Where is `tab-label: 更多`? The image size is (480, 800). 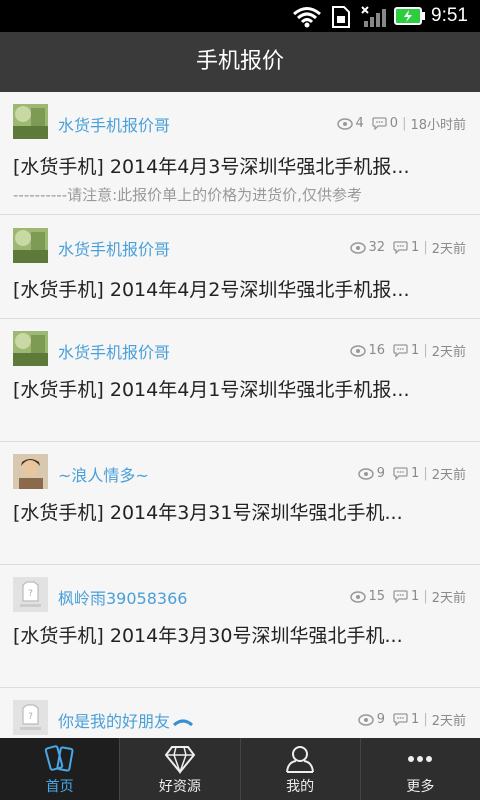
tab-label: 更多 is located at coordinates (420, 787).